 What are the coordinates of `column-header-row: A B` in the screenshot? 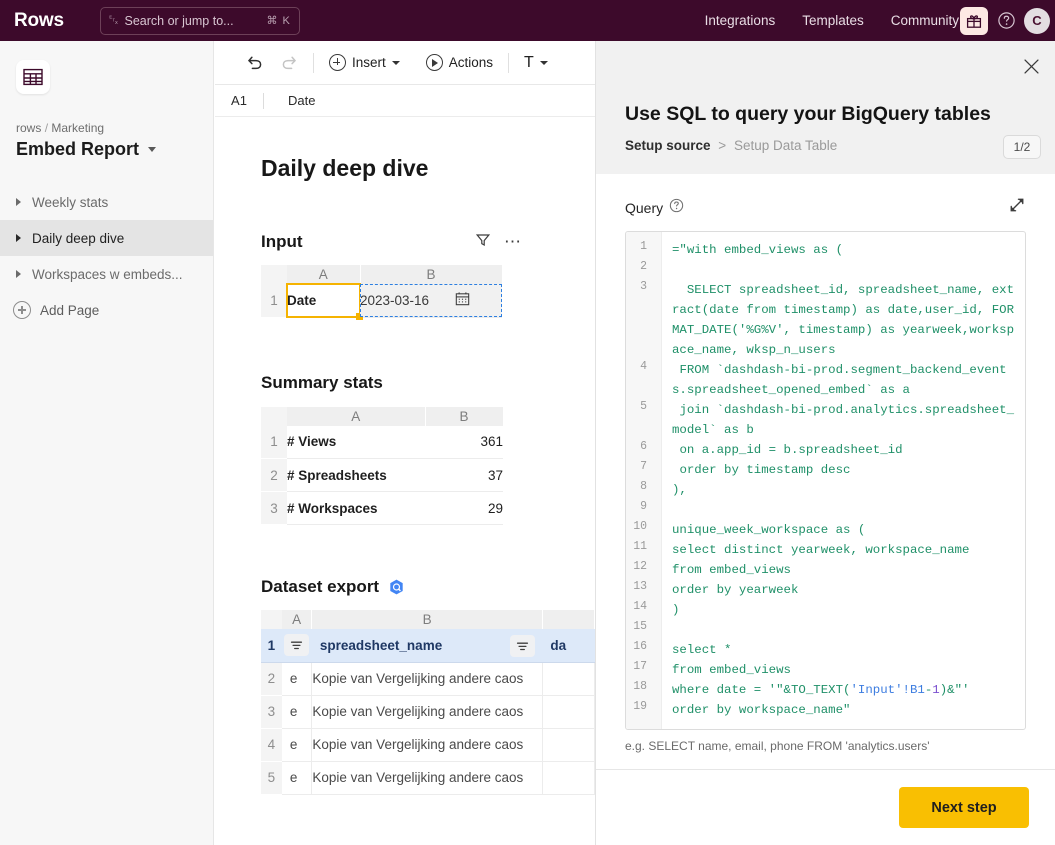 It's located at (382, 416).